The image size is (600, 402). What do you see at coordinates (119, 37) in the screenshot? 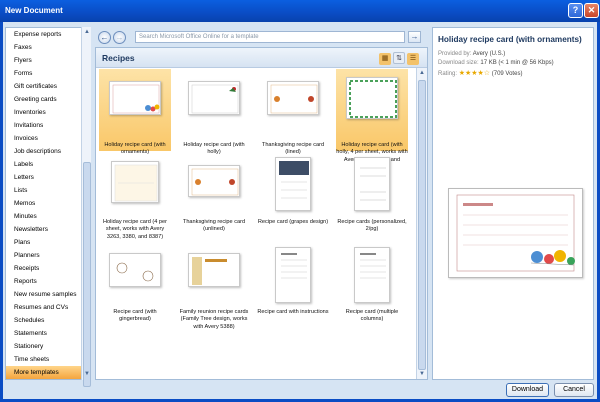
I see `forward-arrow-icon: →` at bounding box center [119, 37].